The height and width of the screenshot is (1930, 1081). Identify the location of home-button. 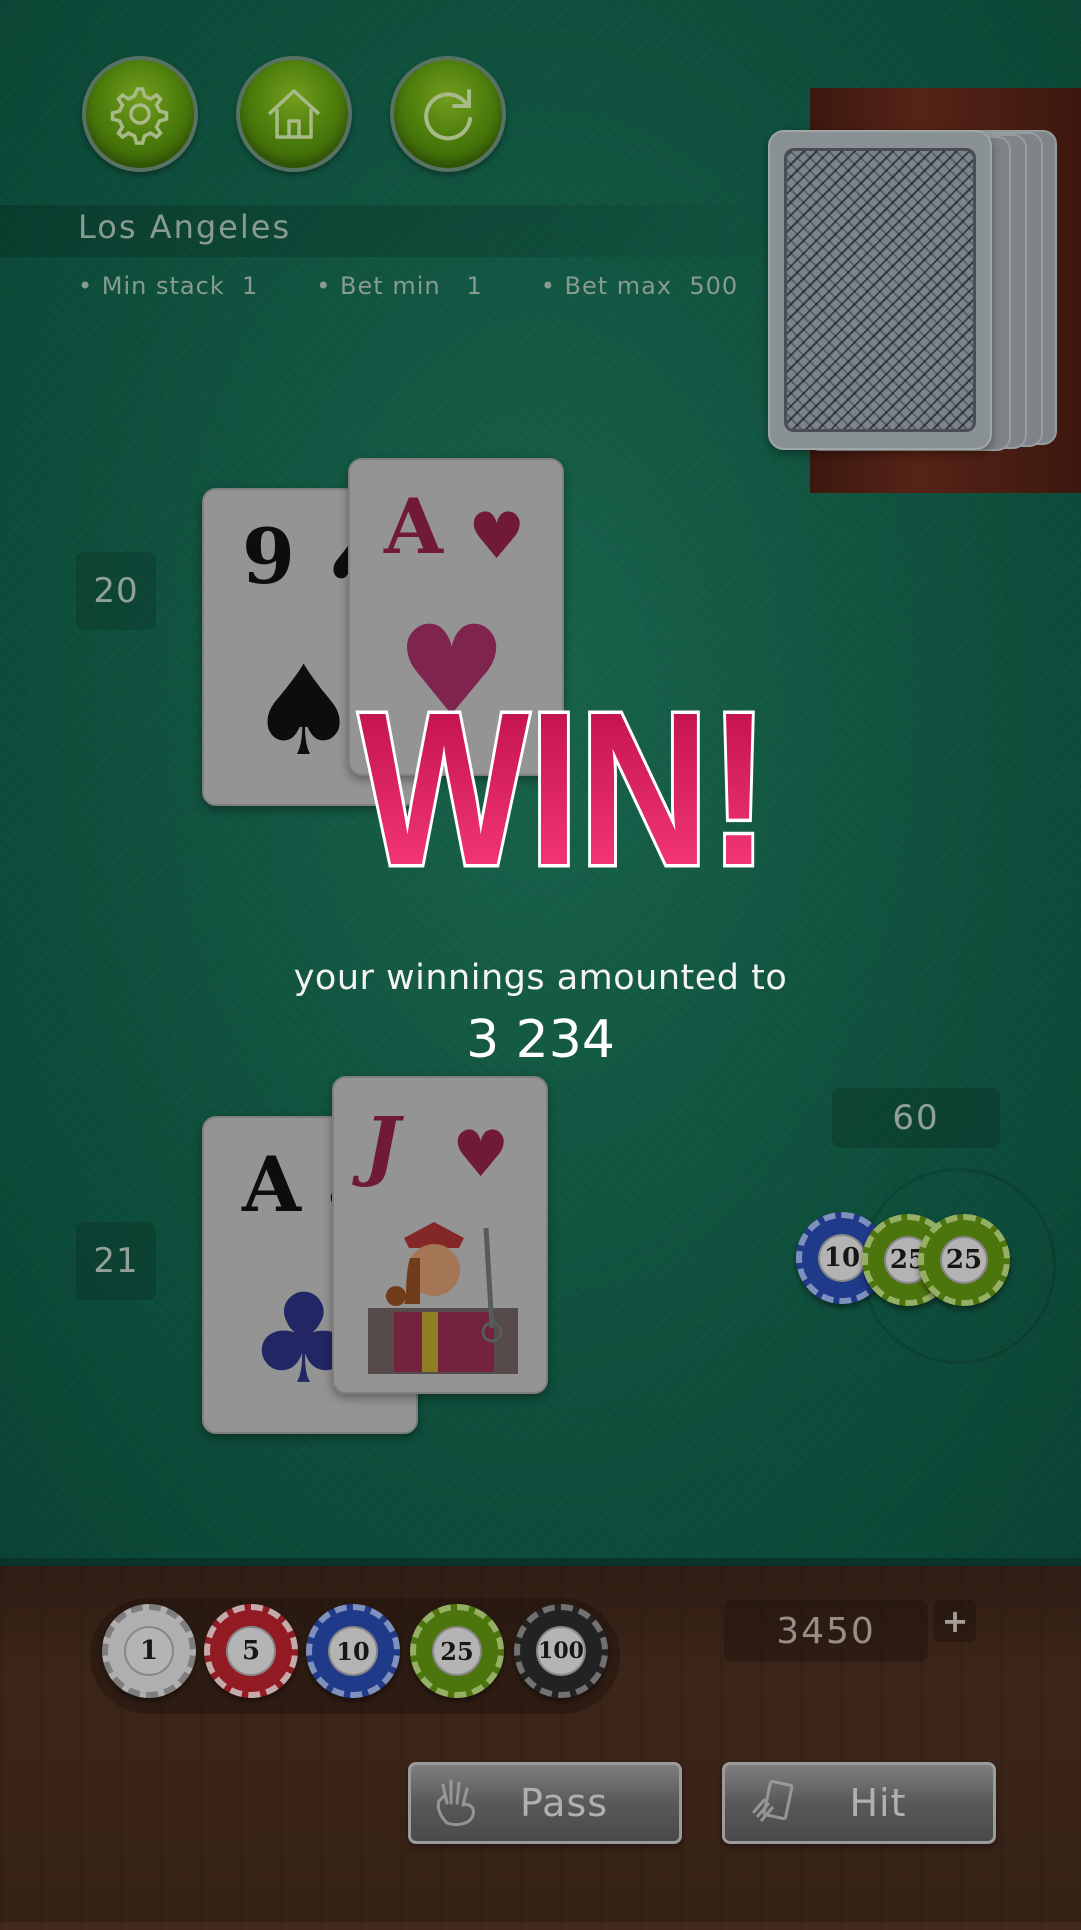
(294, 114).